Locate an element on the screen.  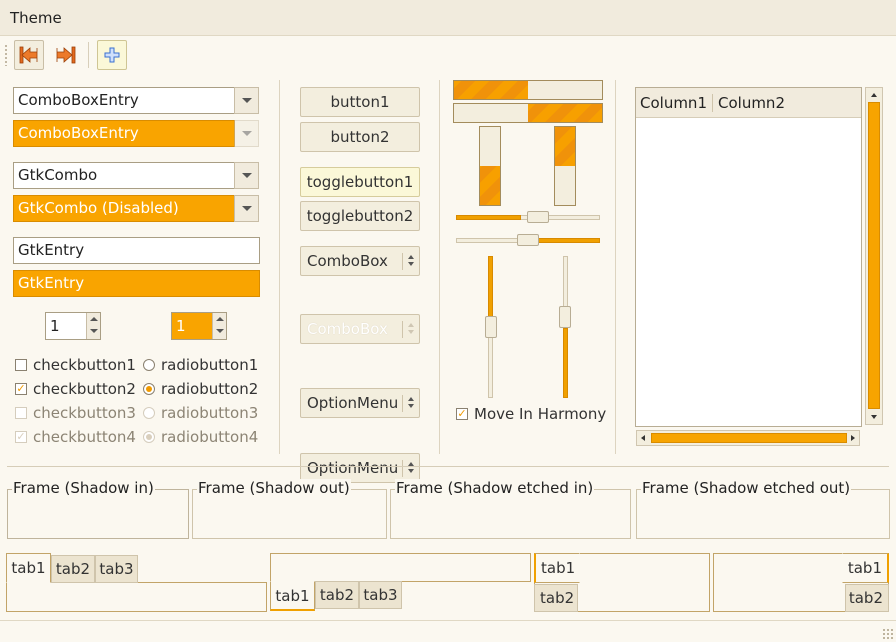
checkbutton4: ✓ checkbutton4 is located at coordinates (75, 437).